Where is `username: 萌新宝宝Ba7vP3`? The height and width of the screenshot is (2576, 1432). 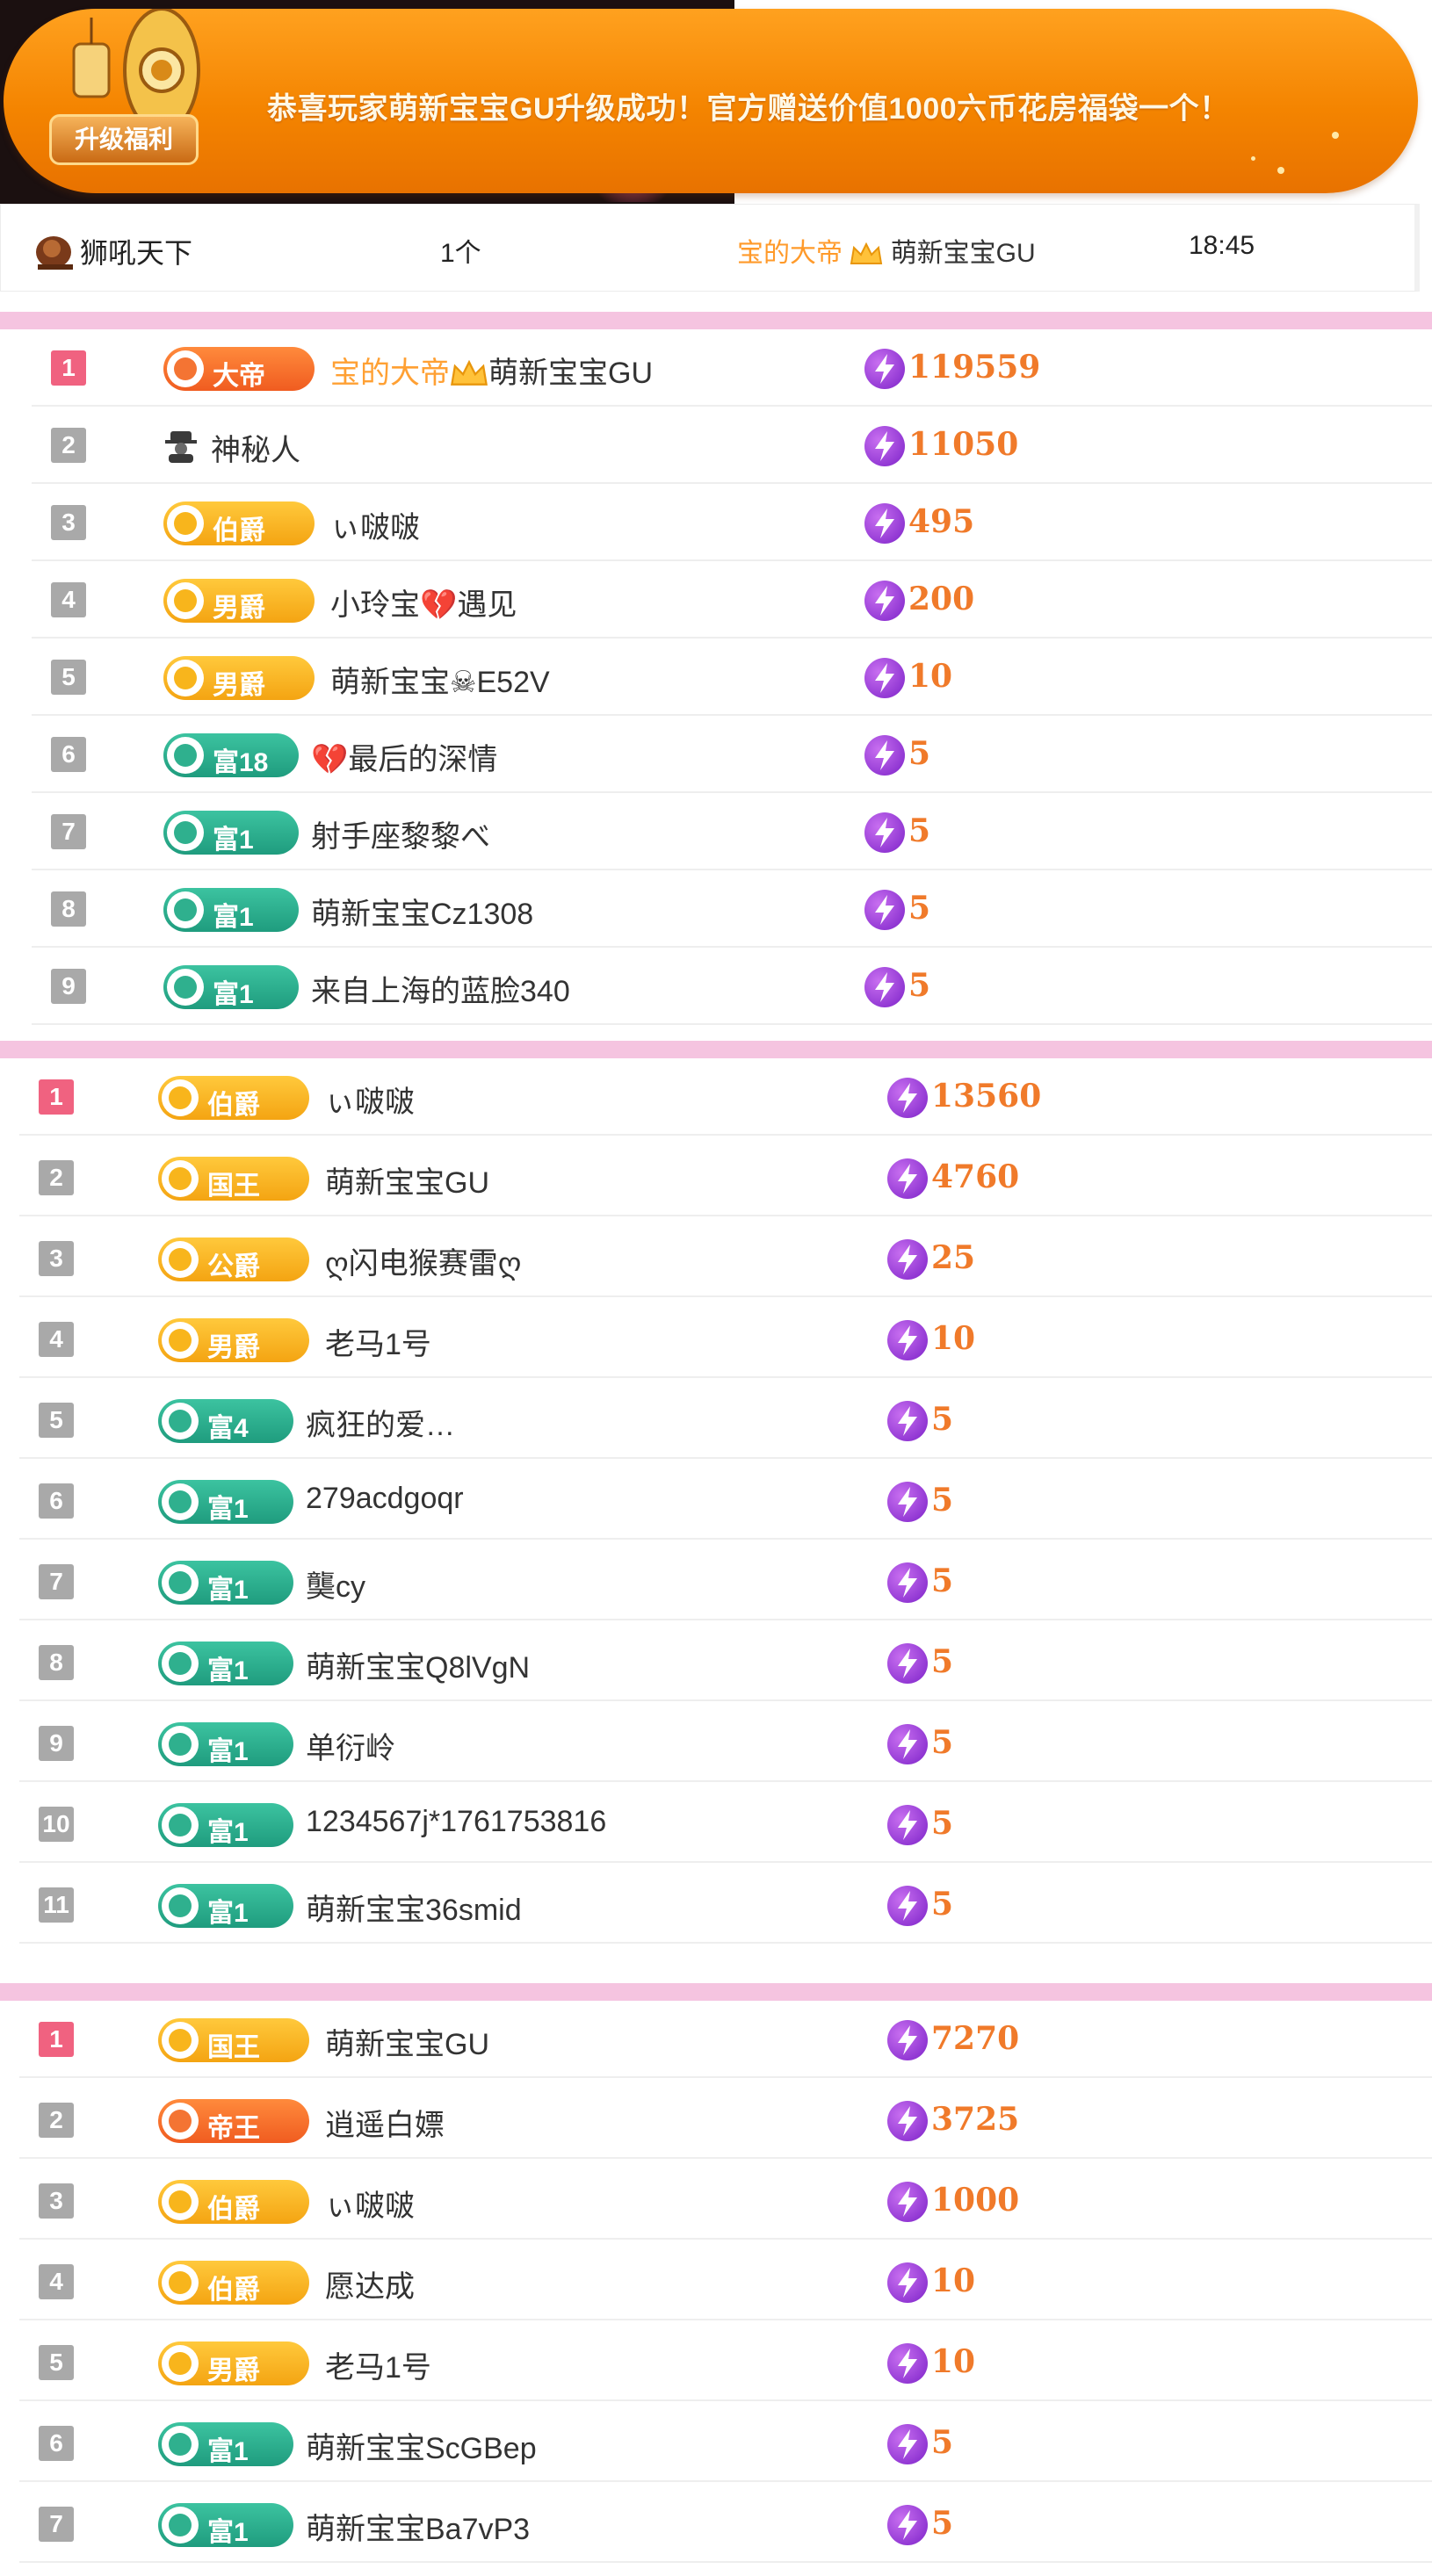
username: 萌新宝宝Ba7vP3 is located at coordinates (418, 2526).